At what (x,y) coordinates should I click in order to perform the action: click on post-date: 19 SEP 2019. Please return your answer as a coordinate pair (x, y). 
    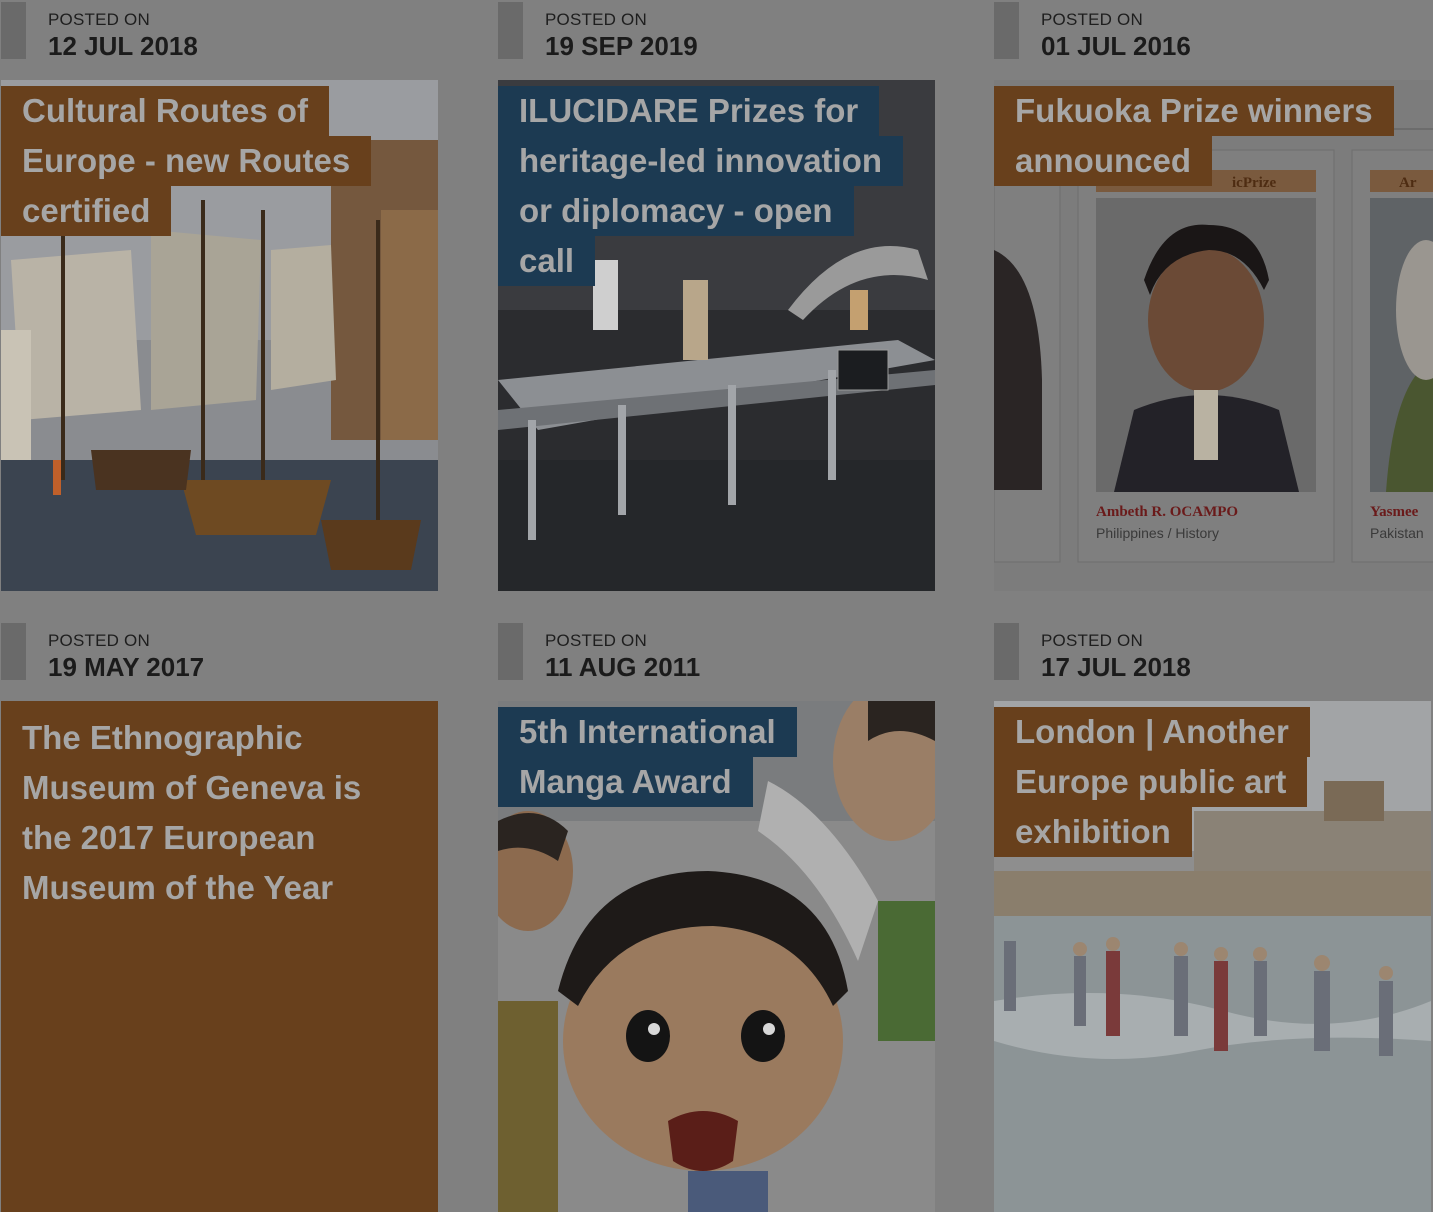
    Looking at the image, I should click on (621, 46).